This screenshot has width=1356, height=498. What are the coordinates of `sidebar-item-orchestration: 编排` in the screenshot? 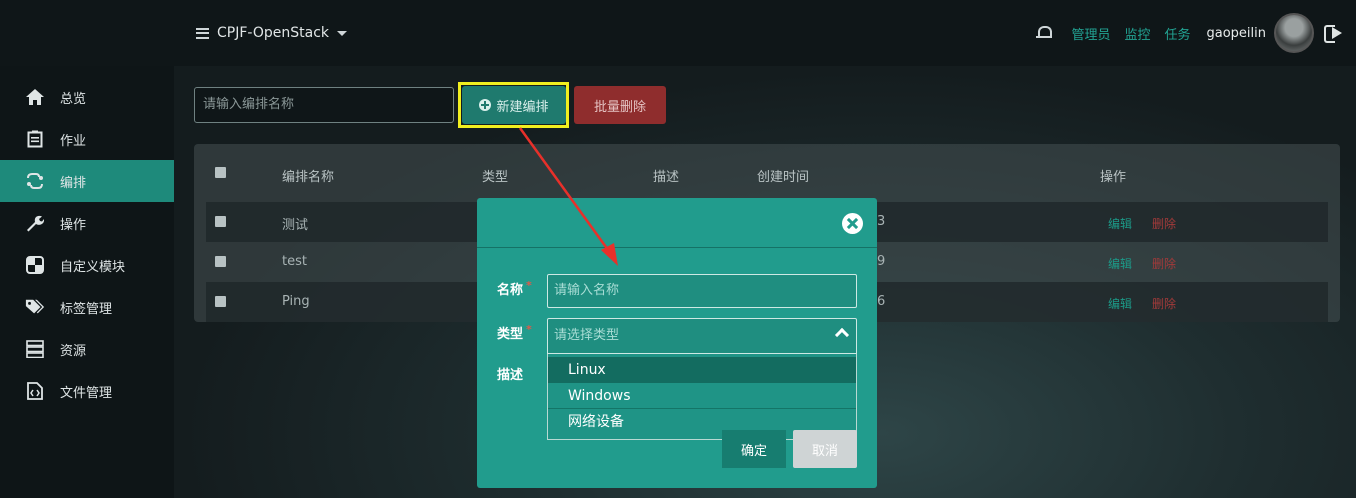 It's located at (87, 181).